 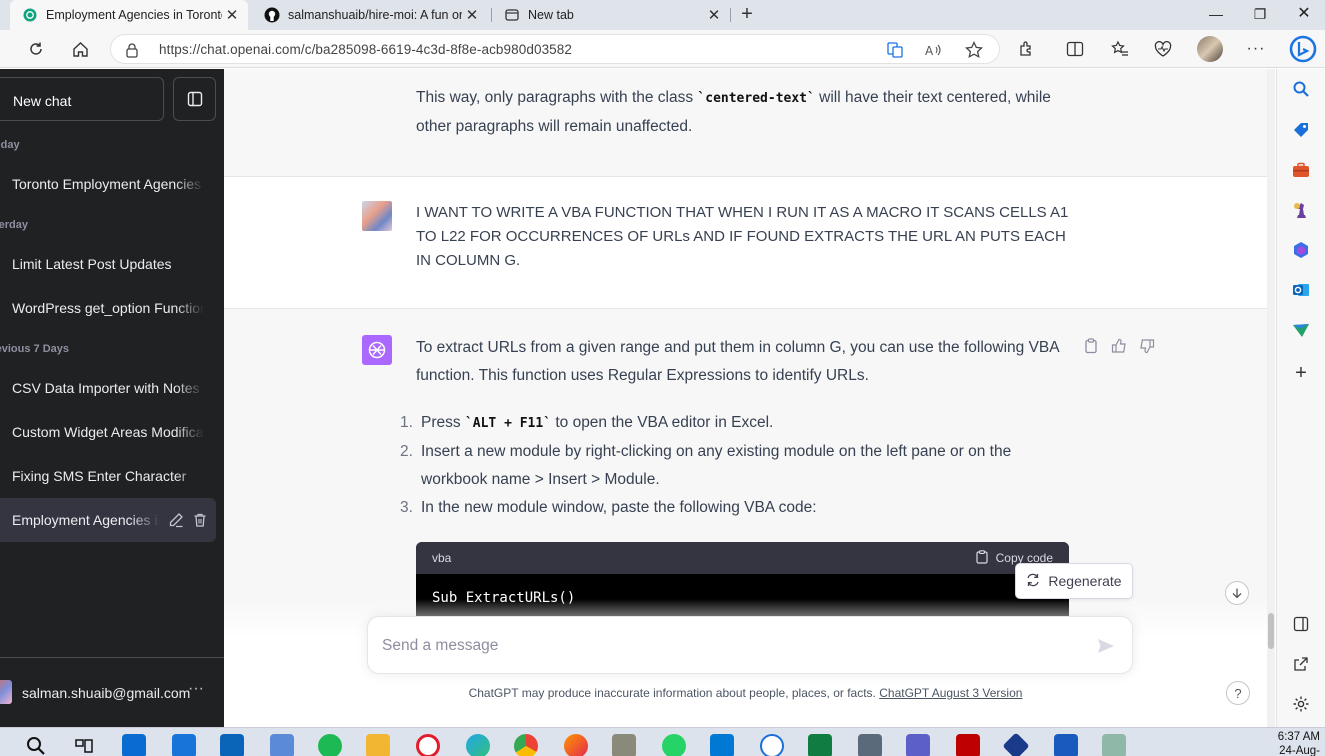 I want to click on sidebar-chat-item: Custom Widget Areas Modification, so click(x=108, y=432).